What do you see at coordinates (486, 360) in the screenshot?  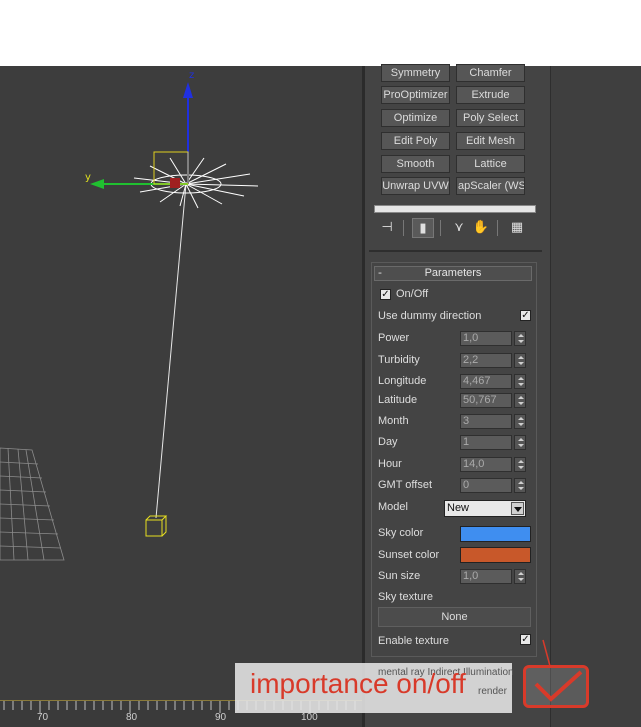 I see `turbidity-spinner: 2,2` at bounding box center [486, 360].